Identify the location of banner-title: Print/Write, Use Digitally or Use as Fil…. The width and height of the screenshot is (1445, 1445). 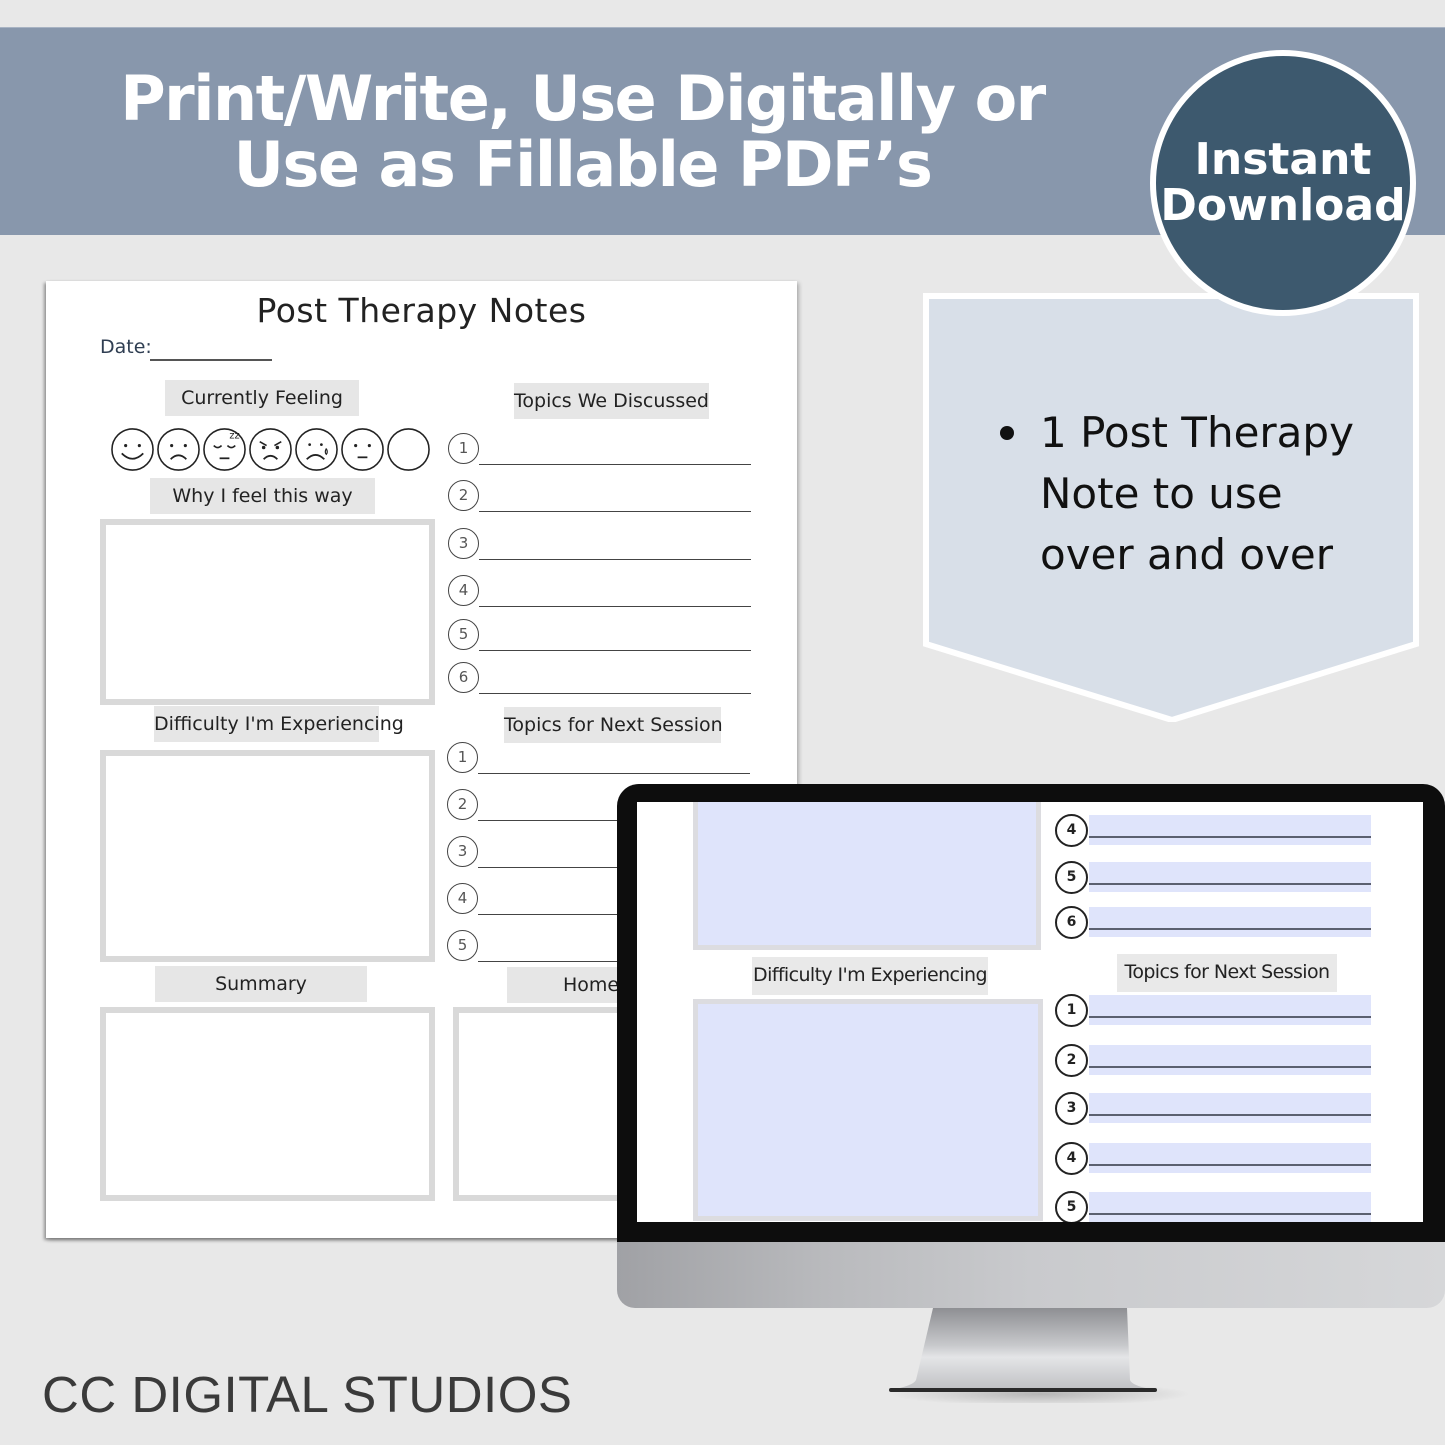
(582, 132).